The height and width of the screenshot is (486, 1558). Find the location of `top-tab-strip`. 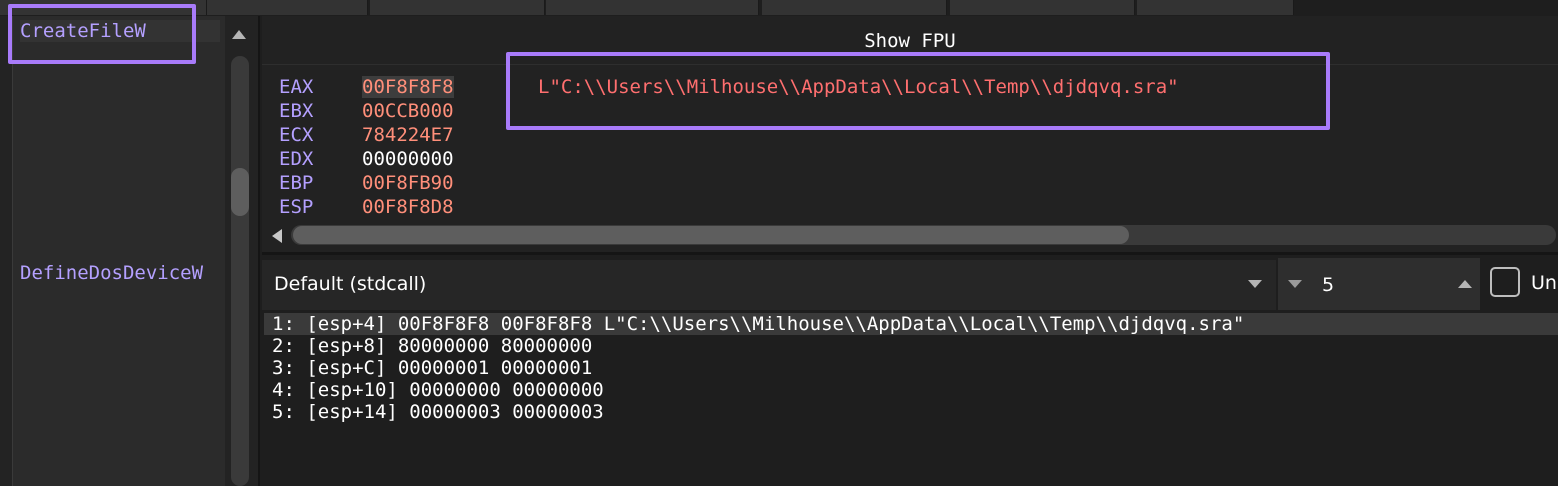

top-tab-strip is located at coordinates (779, 8).